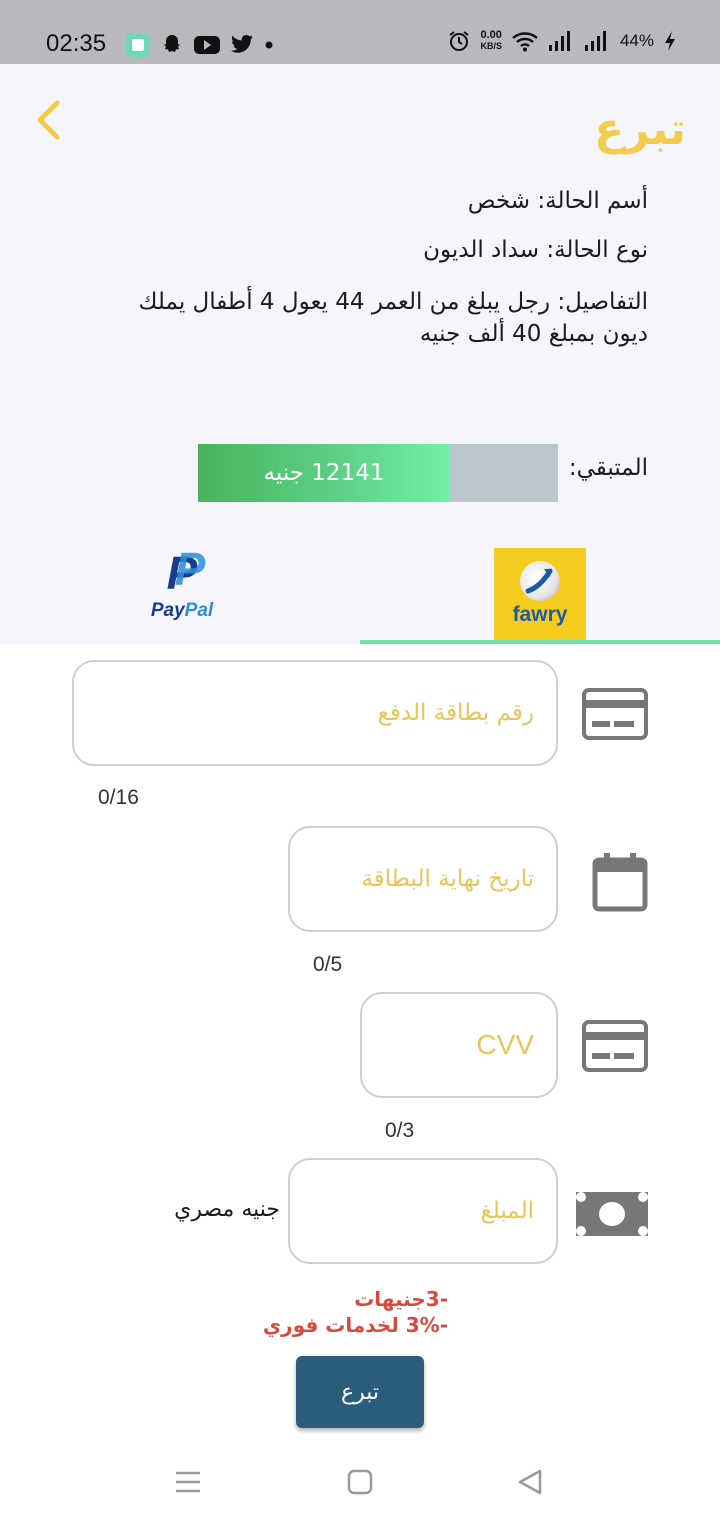 Image resolution: width=720 pixels, height=1520 pixels. What do you see at coordinates (640, 129) in the screenshot?
I see `page-title: تبرع` at bounding box center [640, 129].